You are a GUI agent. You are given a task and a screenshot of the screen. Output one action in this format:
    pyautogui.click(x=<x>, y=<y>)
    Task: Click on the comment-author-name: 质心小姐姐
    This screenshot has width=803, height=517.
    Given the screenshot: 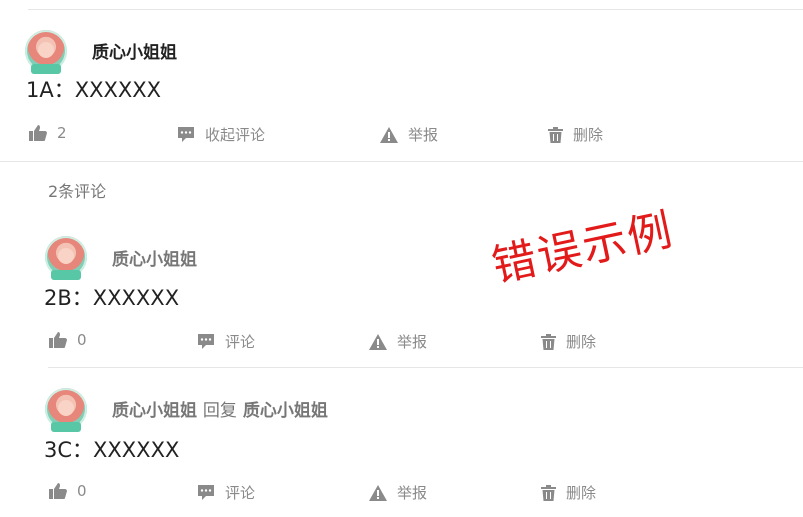 What is the action you would take?
    pyautogui.click(x=134, y=50)
    